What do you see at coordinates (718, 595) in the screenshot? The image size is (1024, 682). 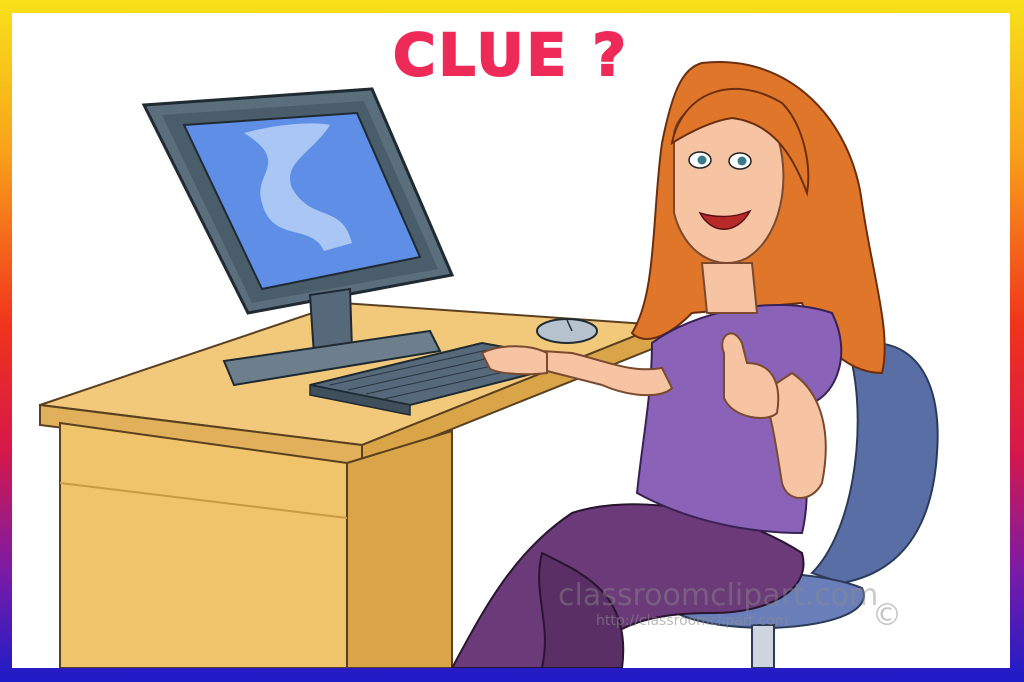 I see `watermark-brand: classroomclipart.com` at bounding box center [718, 595].